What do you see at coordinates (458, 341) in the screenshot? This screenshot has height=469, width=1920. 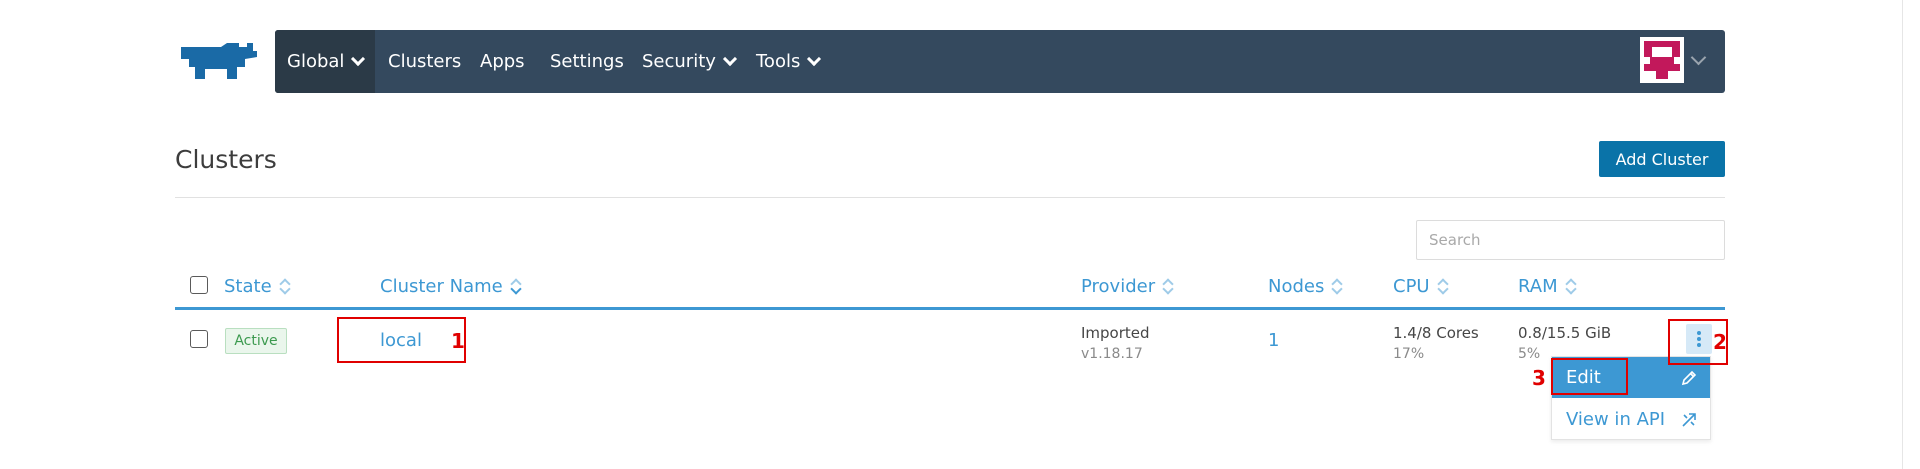 I see `annotation-number-1: 1` at bounding box center [458, 341].